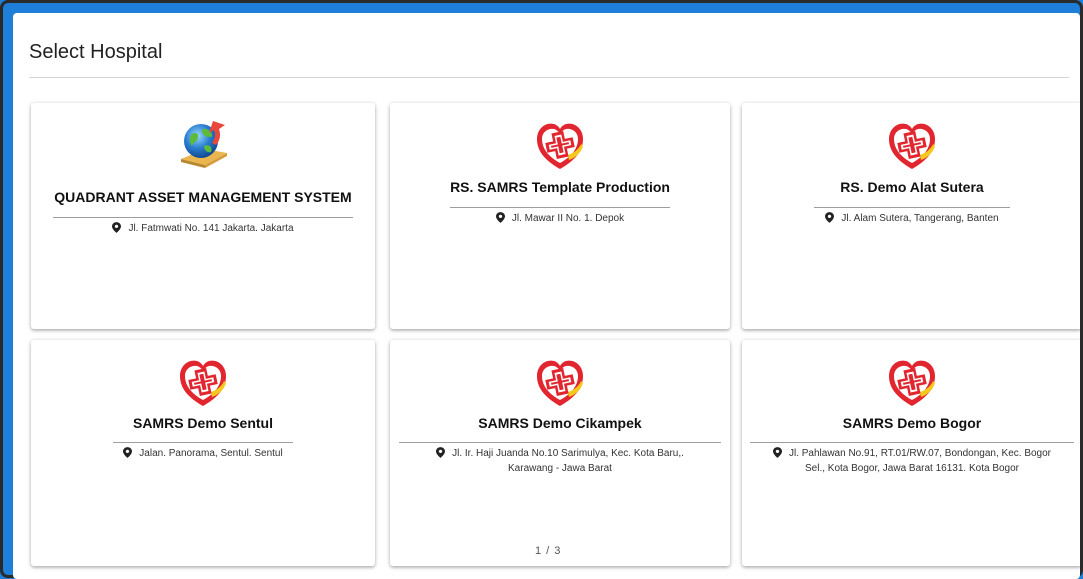 This screenshot has width=1083, height=579. I want to click on hospital-address: Jl. Mawar II No. 1. Depok, so click(560, 218).